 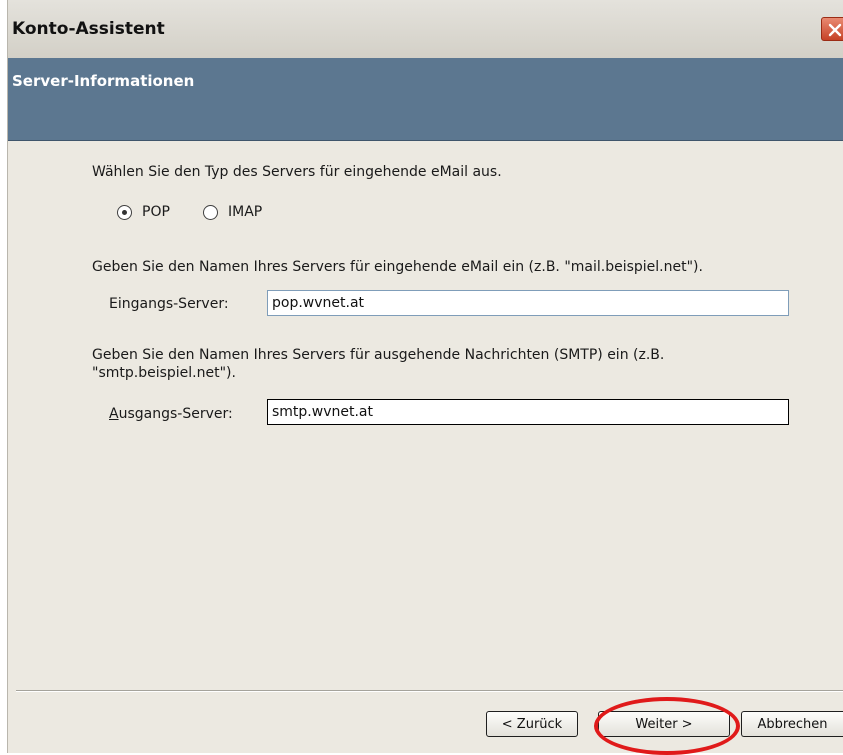 I want to click on outgoing-label-rest: usgangs-Server:, so click(x=175, y=414).